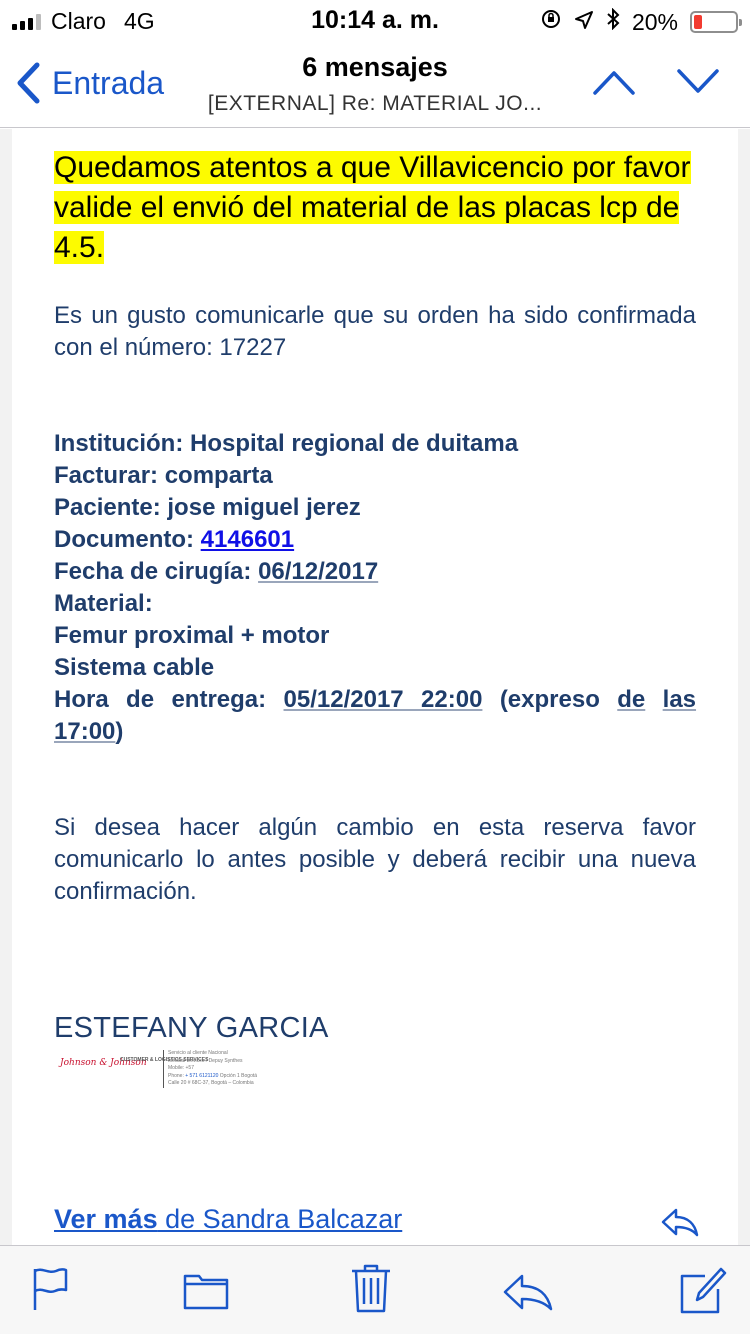  What do you see at coordinates (103, 603) in the screenshot?
I see `material-row: Material:` at bounding box center [103, 603].